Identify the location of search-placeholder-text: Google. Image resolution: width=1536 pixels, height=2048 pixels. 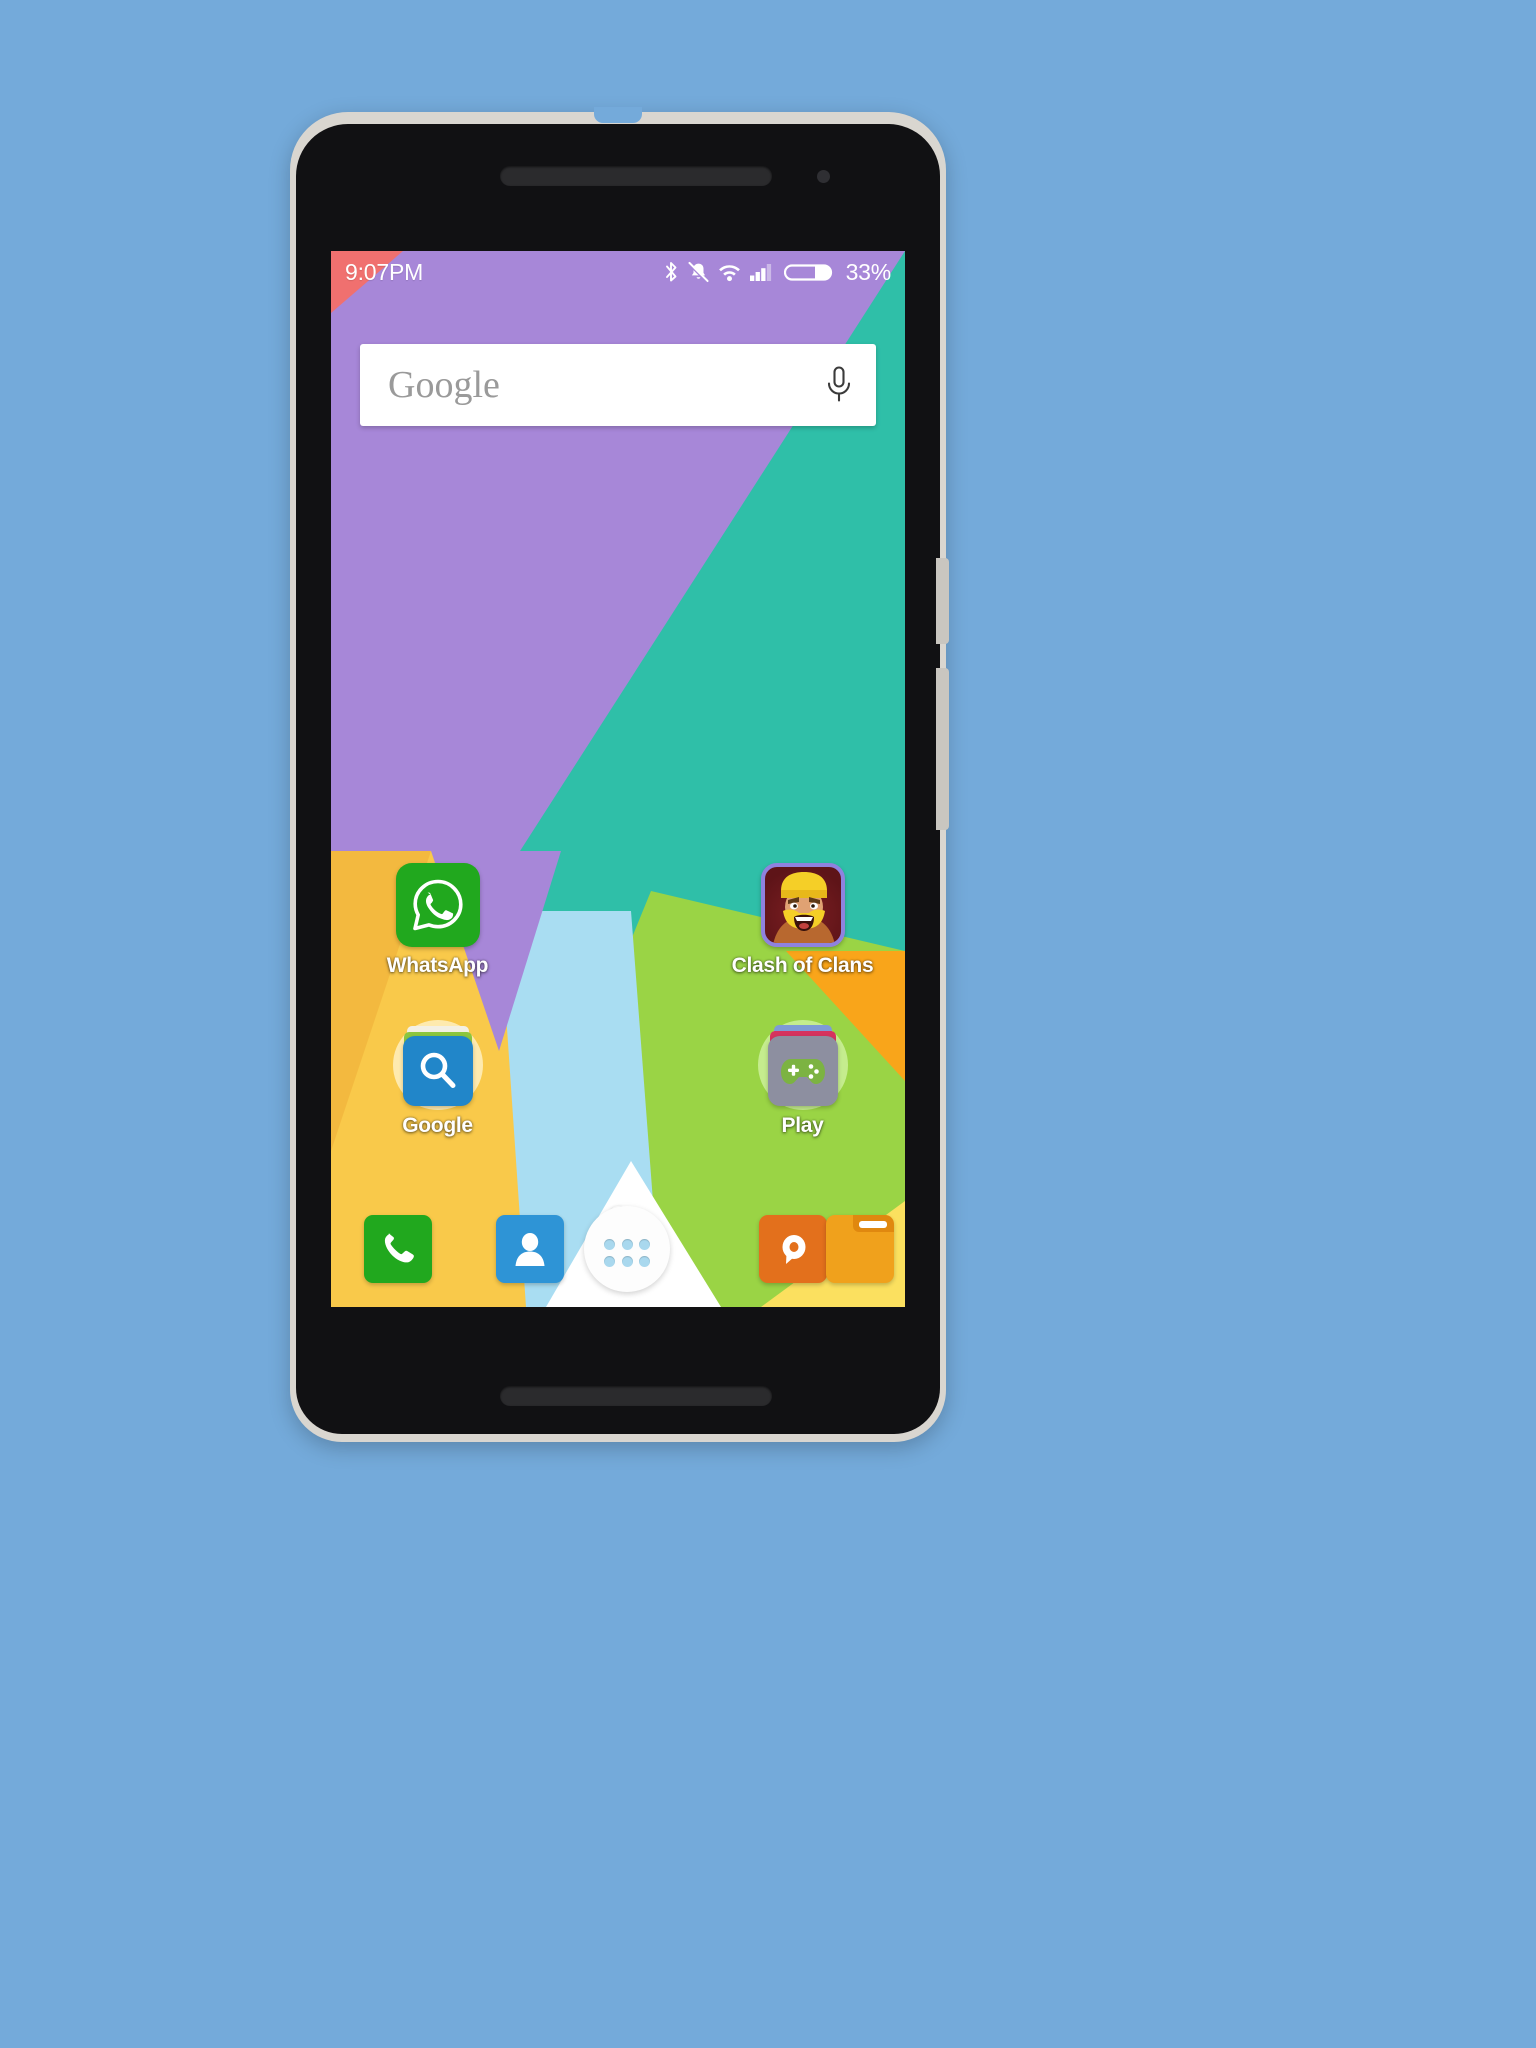
(444, 385).